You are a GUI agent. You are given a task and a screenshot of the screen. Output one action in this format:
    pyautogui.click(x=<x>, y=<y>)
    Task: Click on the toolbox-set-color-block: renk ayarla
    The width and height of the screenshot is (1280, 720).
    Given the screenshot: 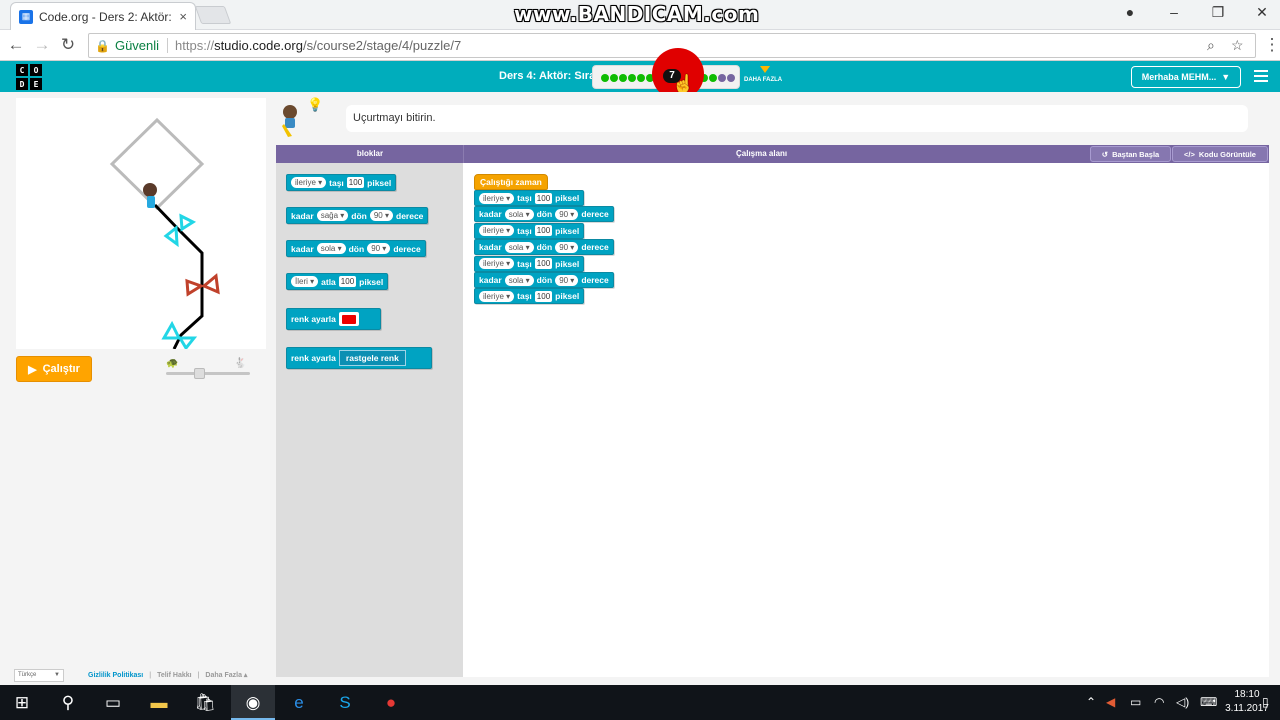 What is the action you would take?
    pyautogui.click(x=333, y=319)
    